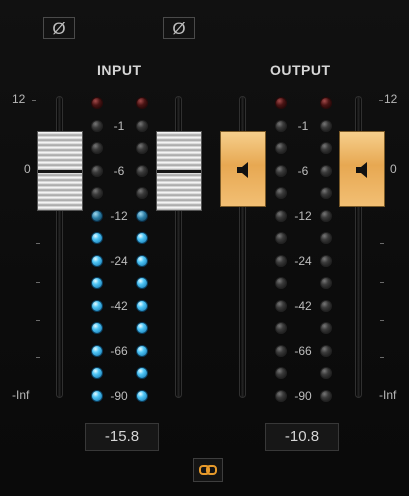  I want to click on link-button, so click(208, 470).